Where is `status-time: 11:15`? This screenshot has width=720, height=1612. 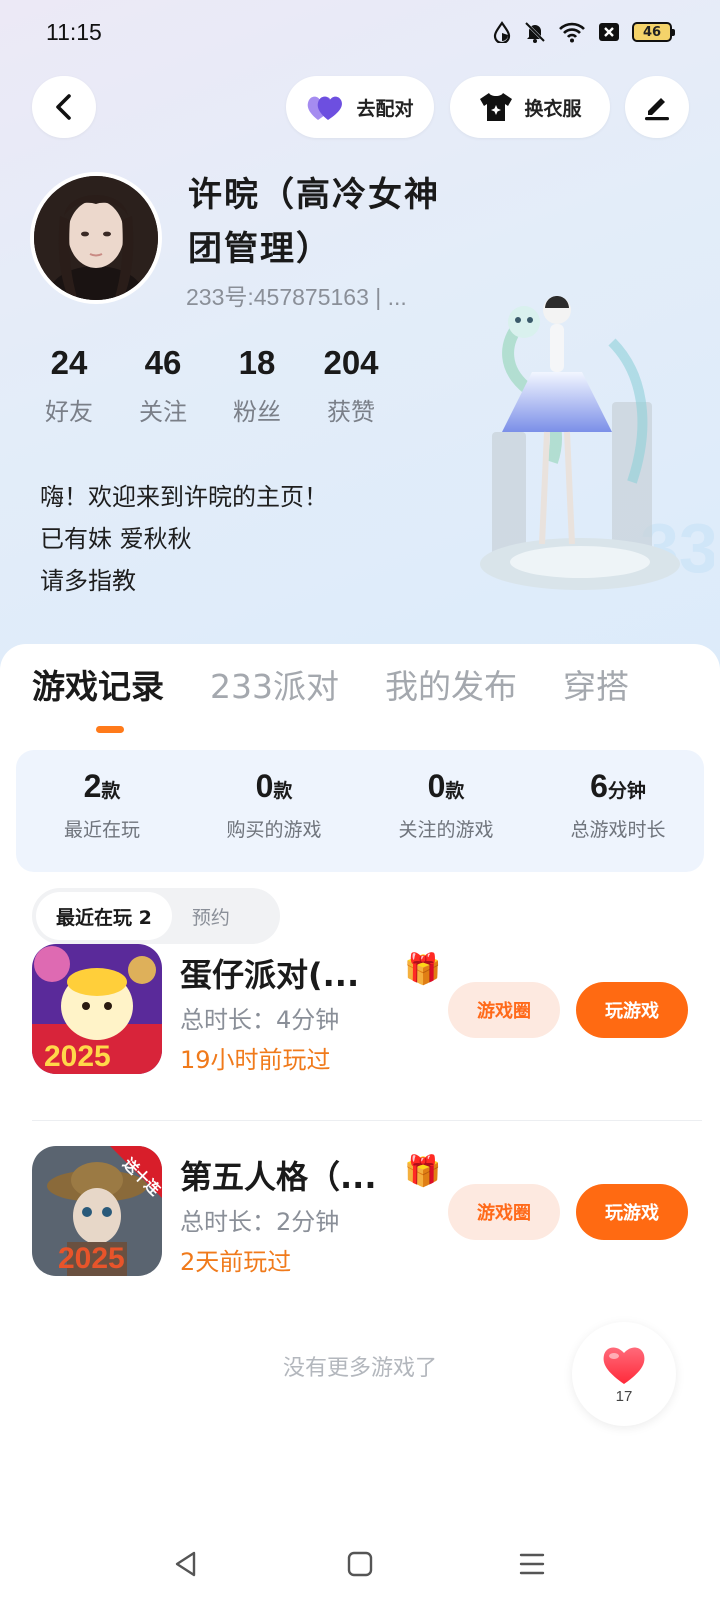 status-time: 11:15 is located at coordinates (74, 31).